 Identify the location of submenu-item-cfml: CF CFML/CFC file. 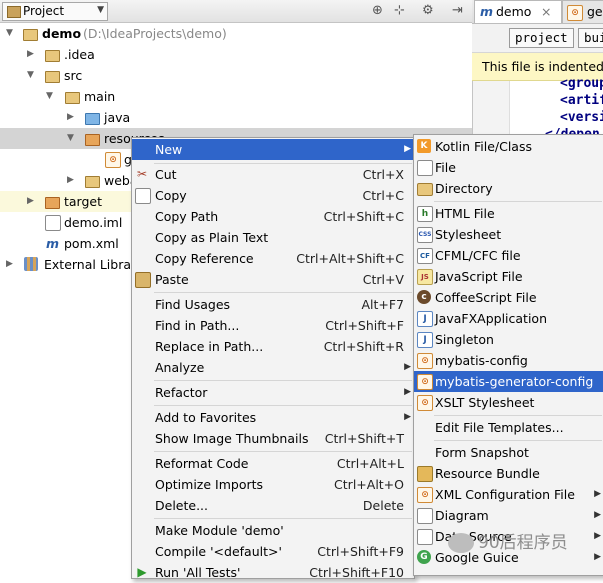
(508, 255).